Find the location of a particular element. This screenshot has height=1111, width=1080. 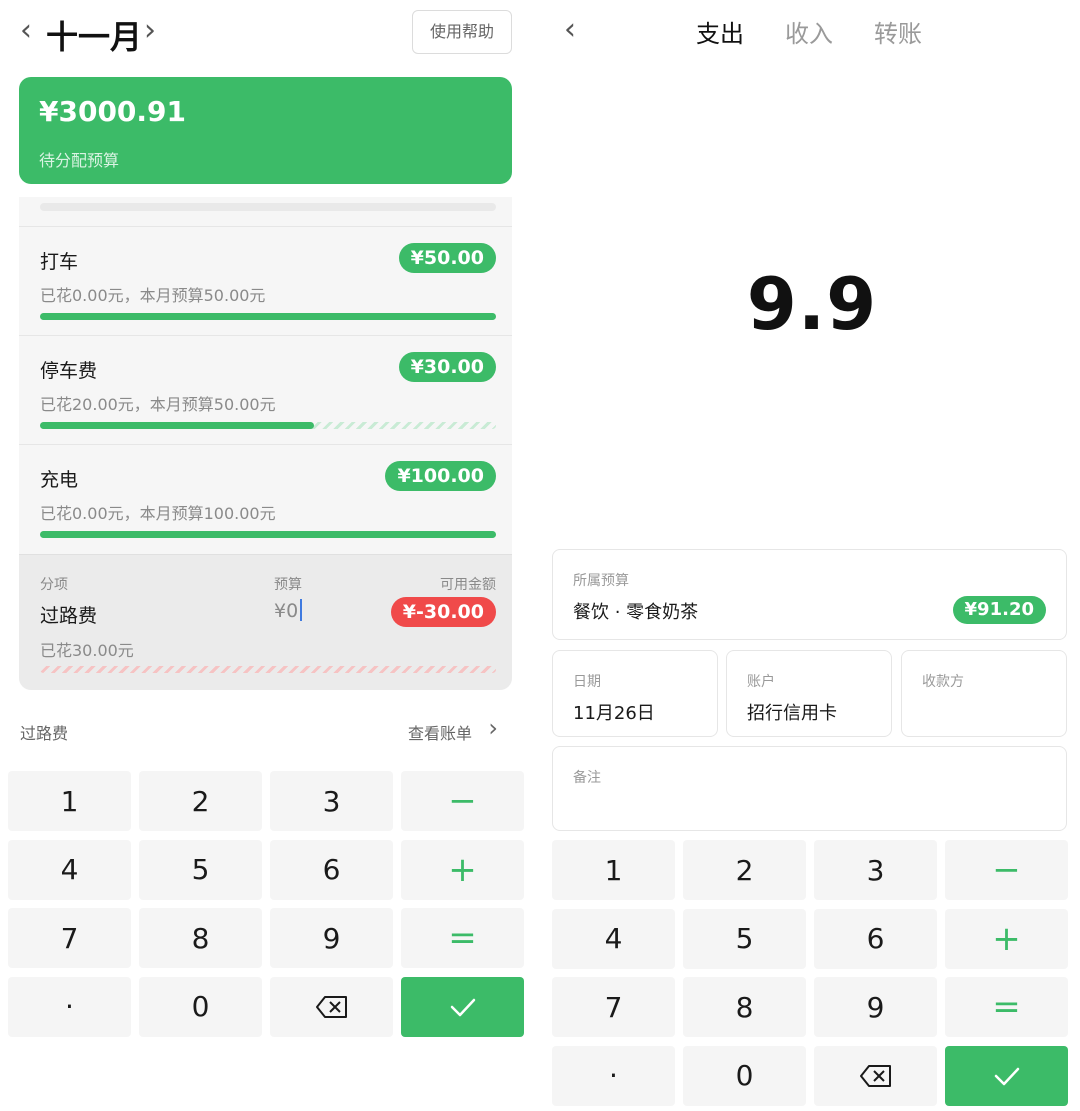

budget-field-label: 所属预算 is located at coordinates (601, 581).